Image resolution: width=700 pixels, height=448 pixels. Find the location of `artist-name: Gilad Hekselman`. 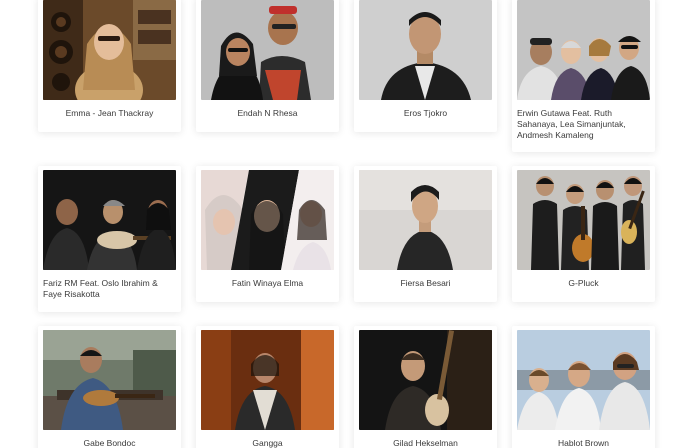

artist-name: Gilad Hekselman is located at coordinates (425, 443).